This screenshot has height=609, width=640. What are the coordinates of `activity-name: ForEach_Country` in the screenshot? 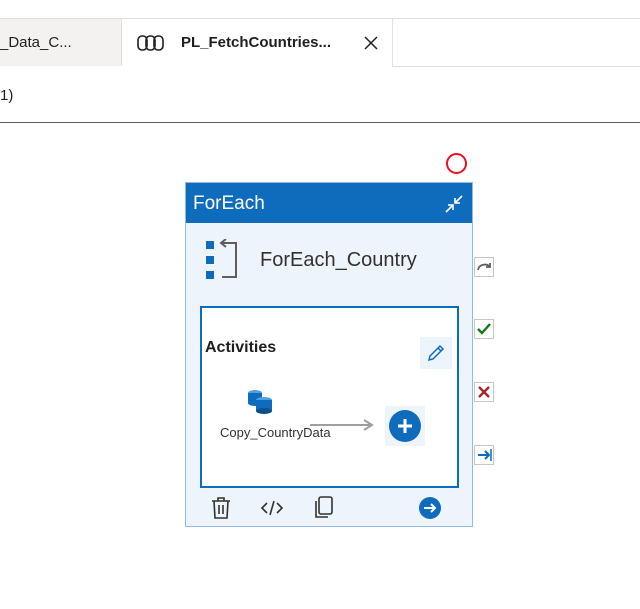 It's located at (338, 260).